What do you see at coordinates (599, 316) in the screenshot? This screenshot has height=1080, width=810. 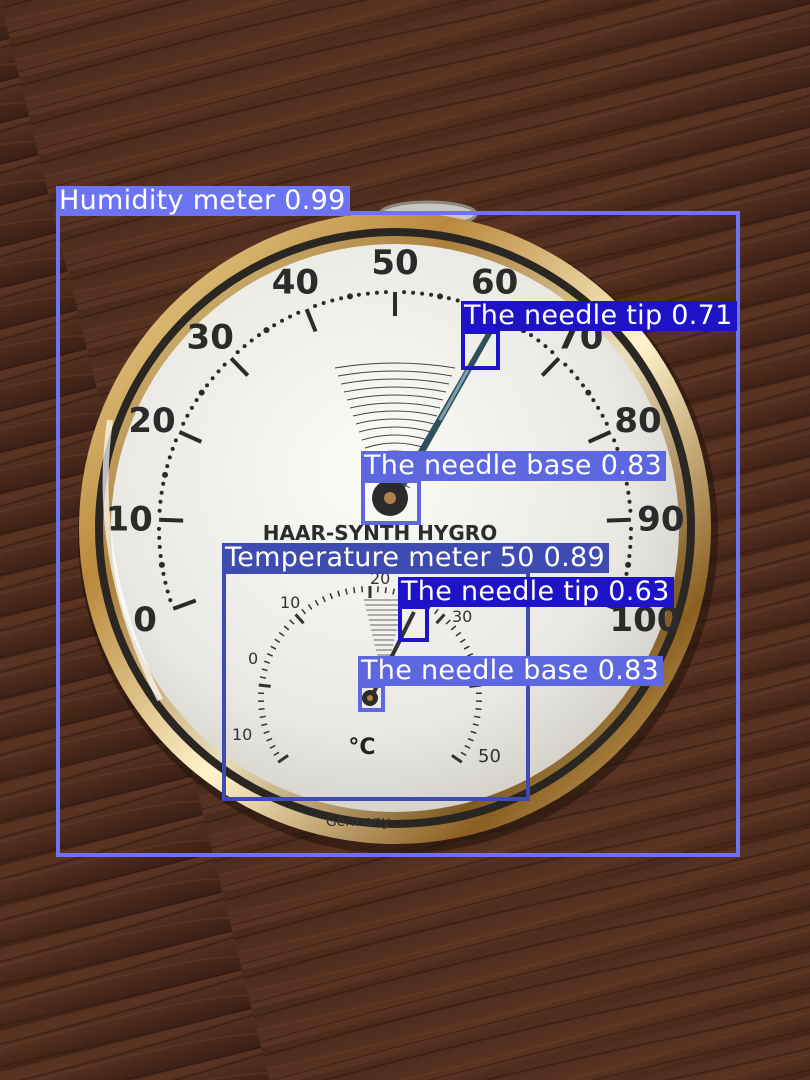 I see `humidity-needle-tip-label: The needle tip 0.71` at bounding box center [599, 316].